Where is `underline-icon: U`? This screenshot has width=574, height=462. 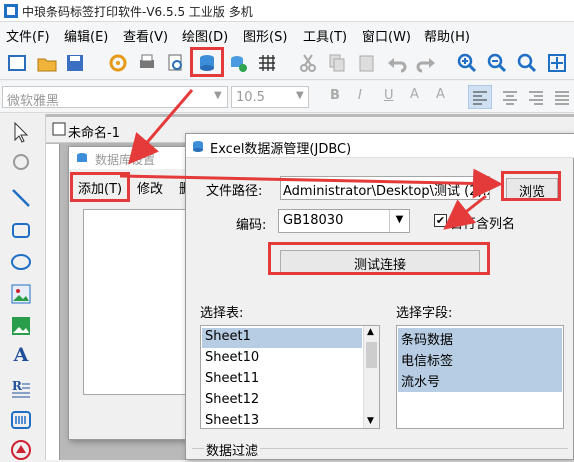 underline-icon: U is located at coordinates (389, 95).